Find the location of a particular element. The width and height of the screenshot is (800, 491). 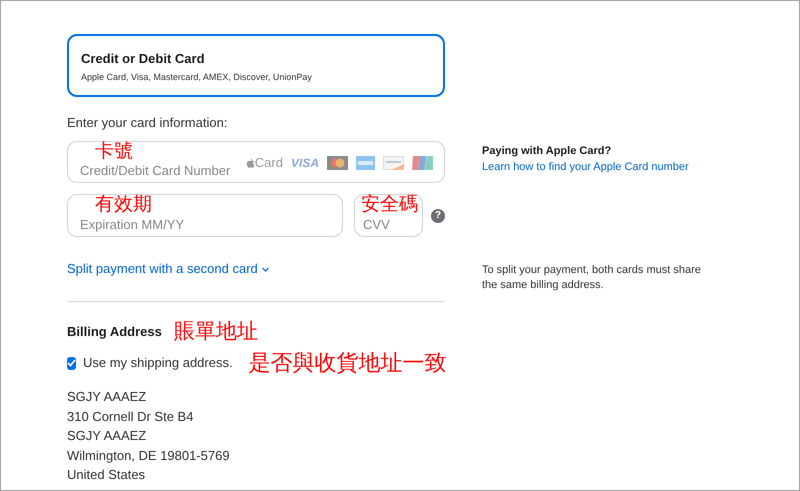

annotation: 卡號 is located at coordinates (114, 152).